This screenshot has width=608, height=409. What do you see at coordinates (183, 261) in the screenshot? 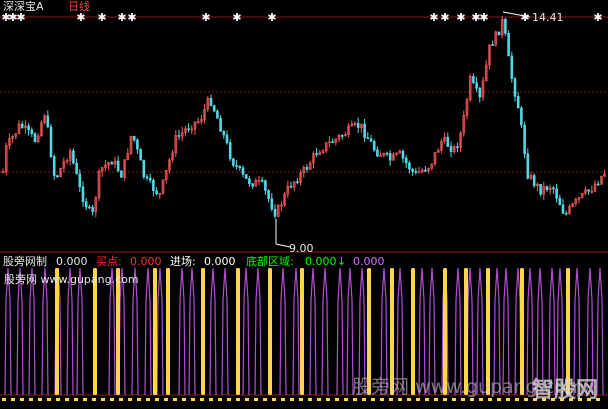
I see `entry-label: 进场:` at bounding box center [183, 261].